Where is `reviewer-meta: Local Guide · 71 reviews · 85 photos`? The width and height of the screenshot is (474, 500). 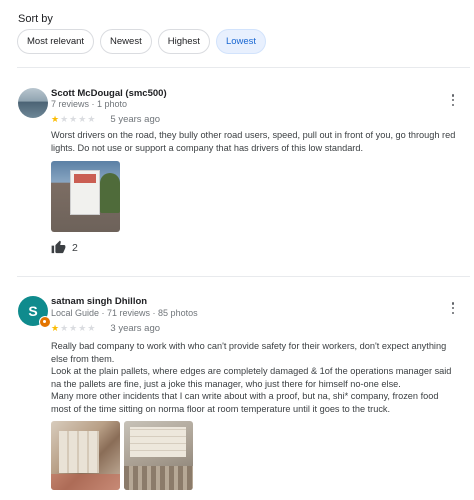
reviewer-meta: Local Guide · 71 reviews · 85 photos is located at coordinates (124, 313).